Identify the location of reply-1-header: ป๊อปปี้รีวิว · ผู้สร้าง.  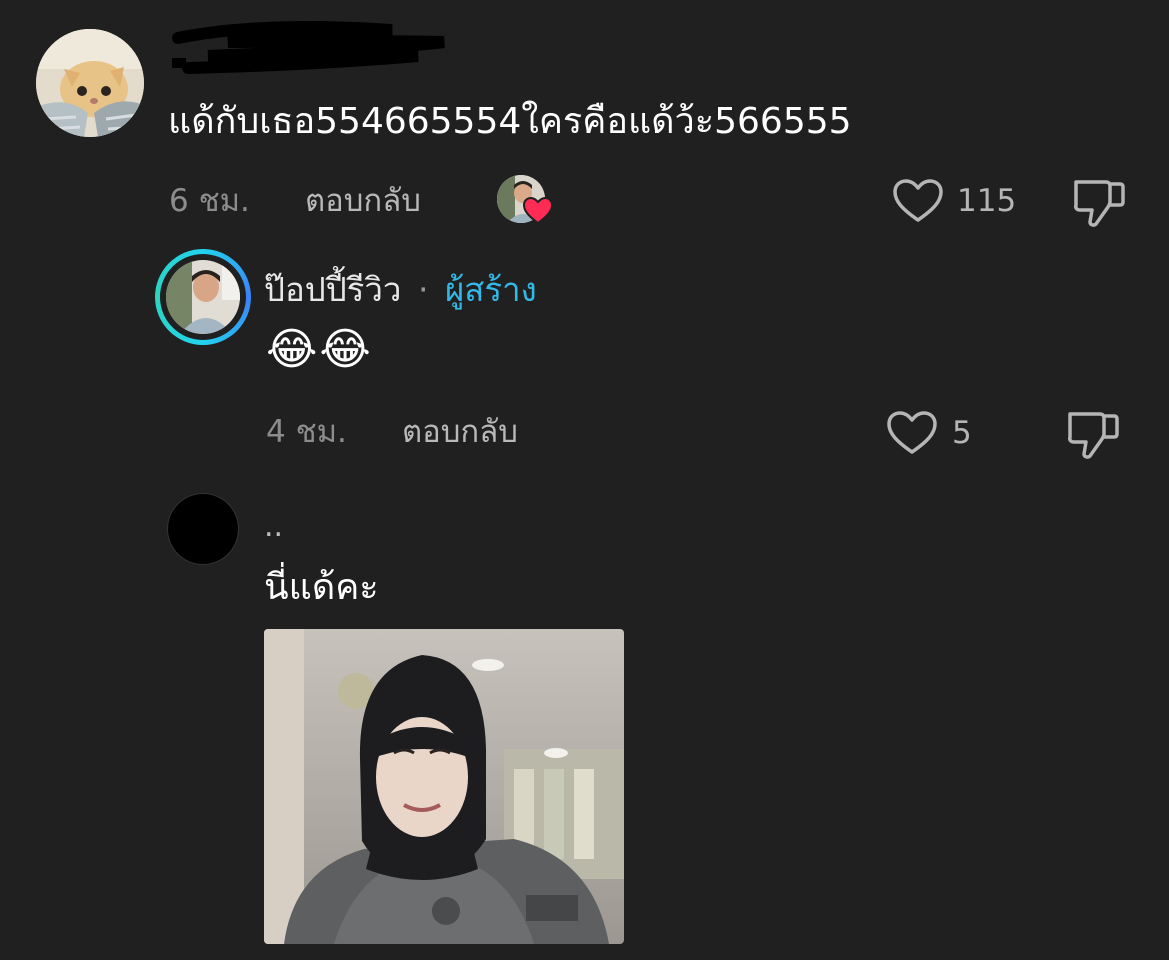
(400, 290).